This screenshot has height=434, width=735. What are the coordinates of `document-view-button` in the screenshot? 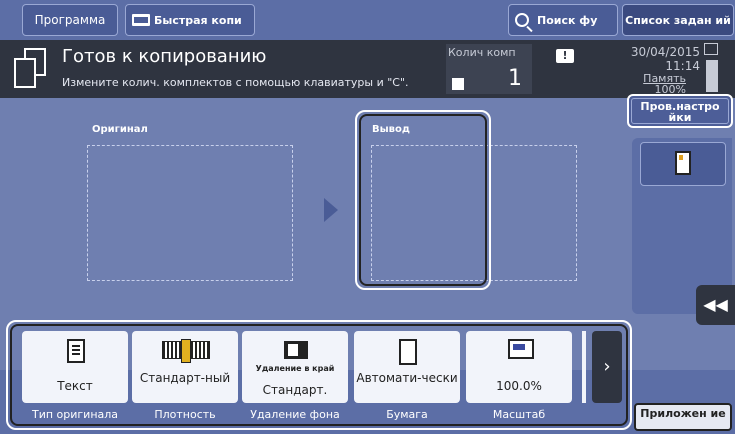 It's located at (683, 164).